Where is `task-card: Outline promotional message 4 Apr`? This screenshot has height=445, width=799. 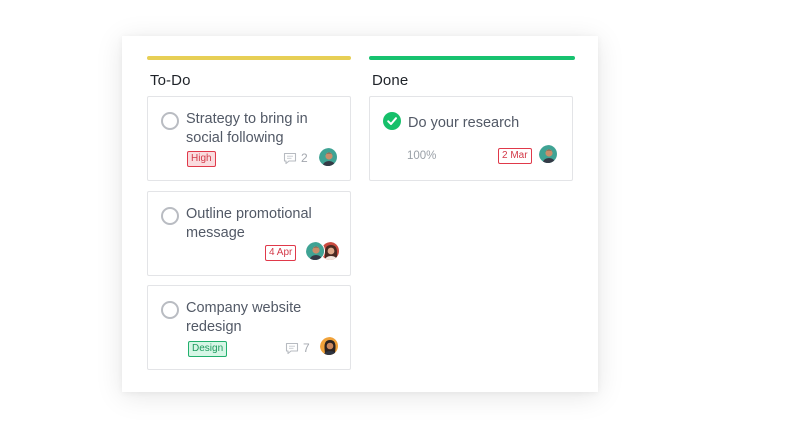 task-card: Outline promotional message 4 Apr is located at coordinates (249, 233).